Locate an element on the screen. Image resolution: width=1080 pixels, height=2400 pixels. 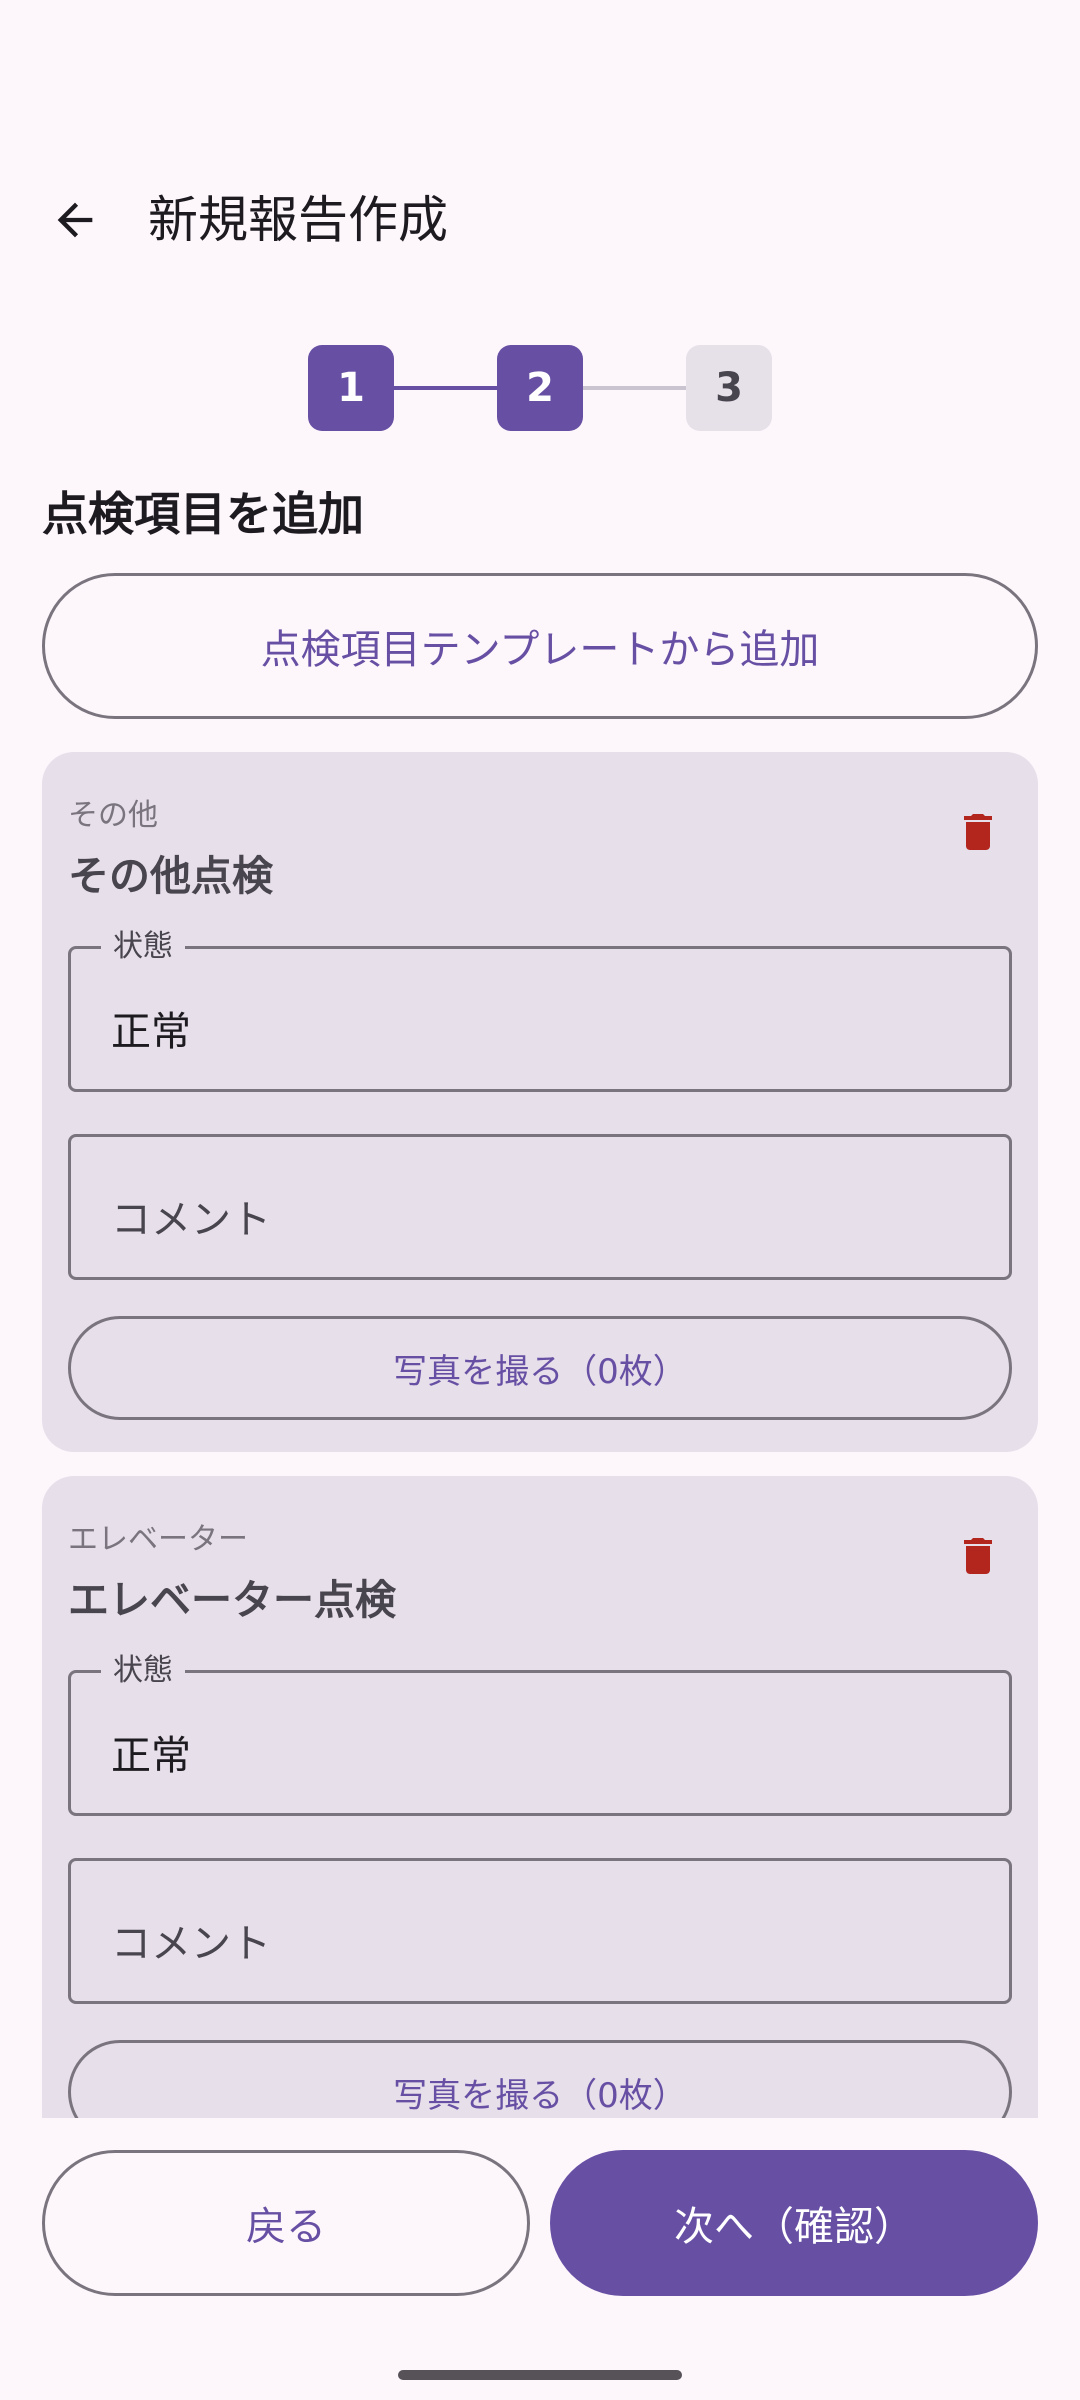
back-button is located at coordinates (75, 220).